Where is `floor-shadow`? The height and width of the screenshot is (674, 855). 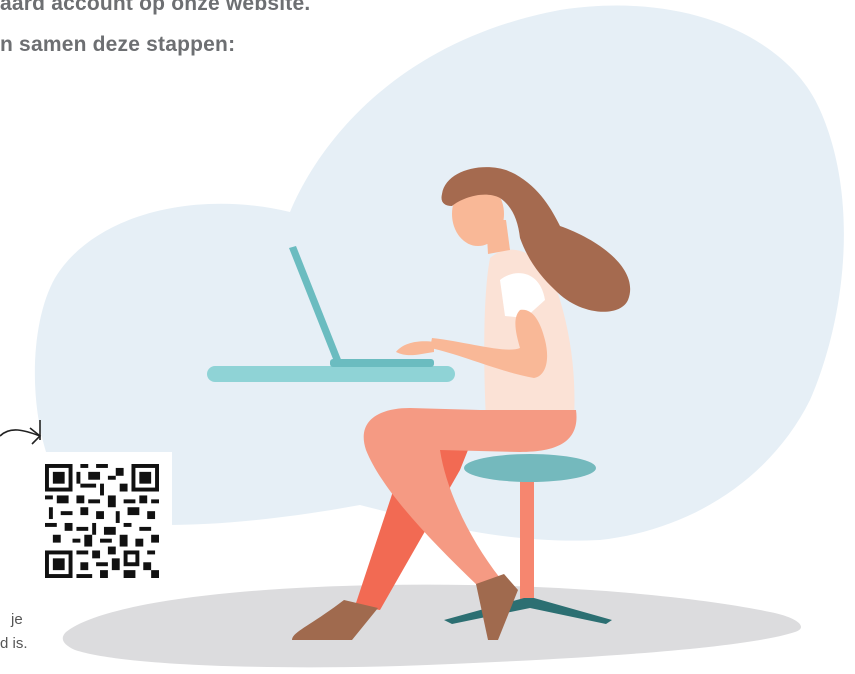
floor-shadow is located at coordinates (432, 626).